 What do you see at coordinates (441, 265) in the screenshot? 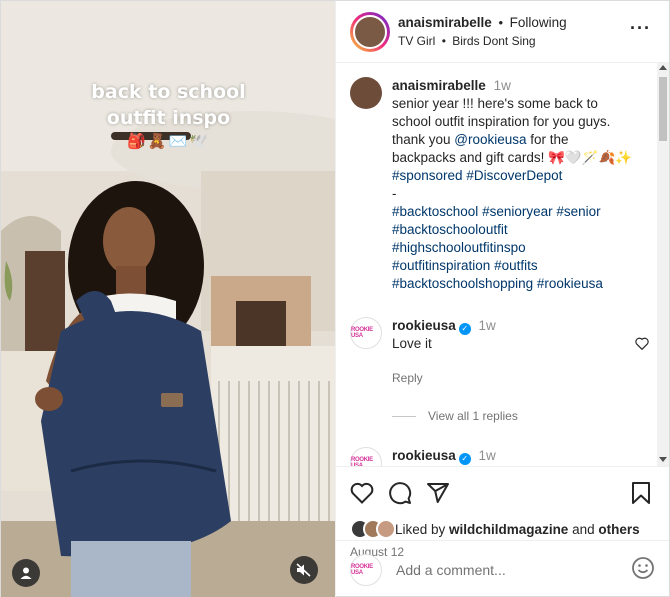
I see `hashtag-link: #outfitinspiration` at bounding box center [441, 265].